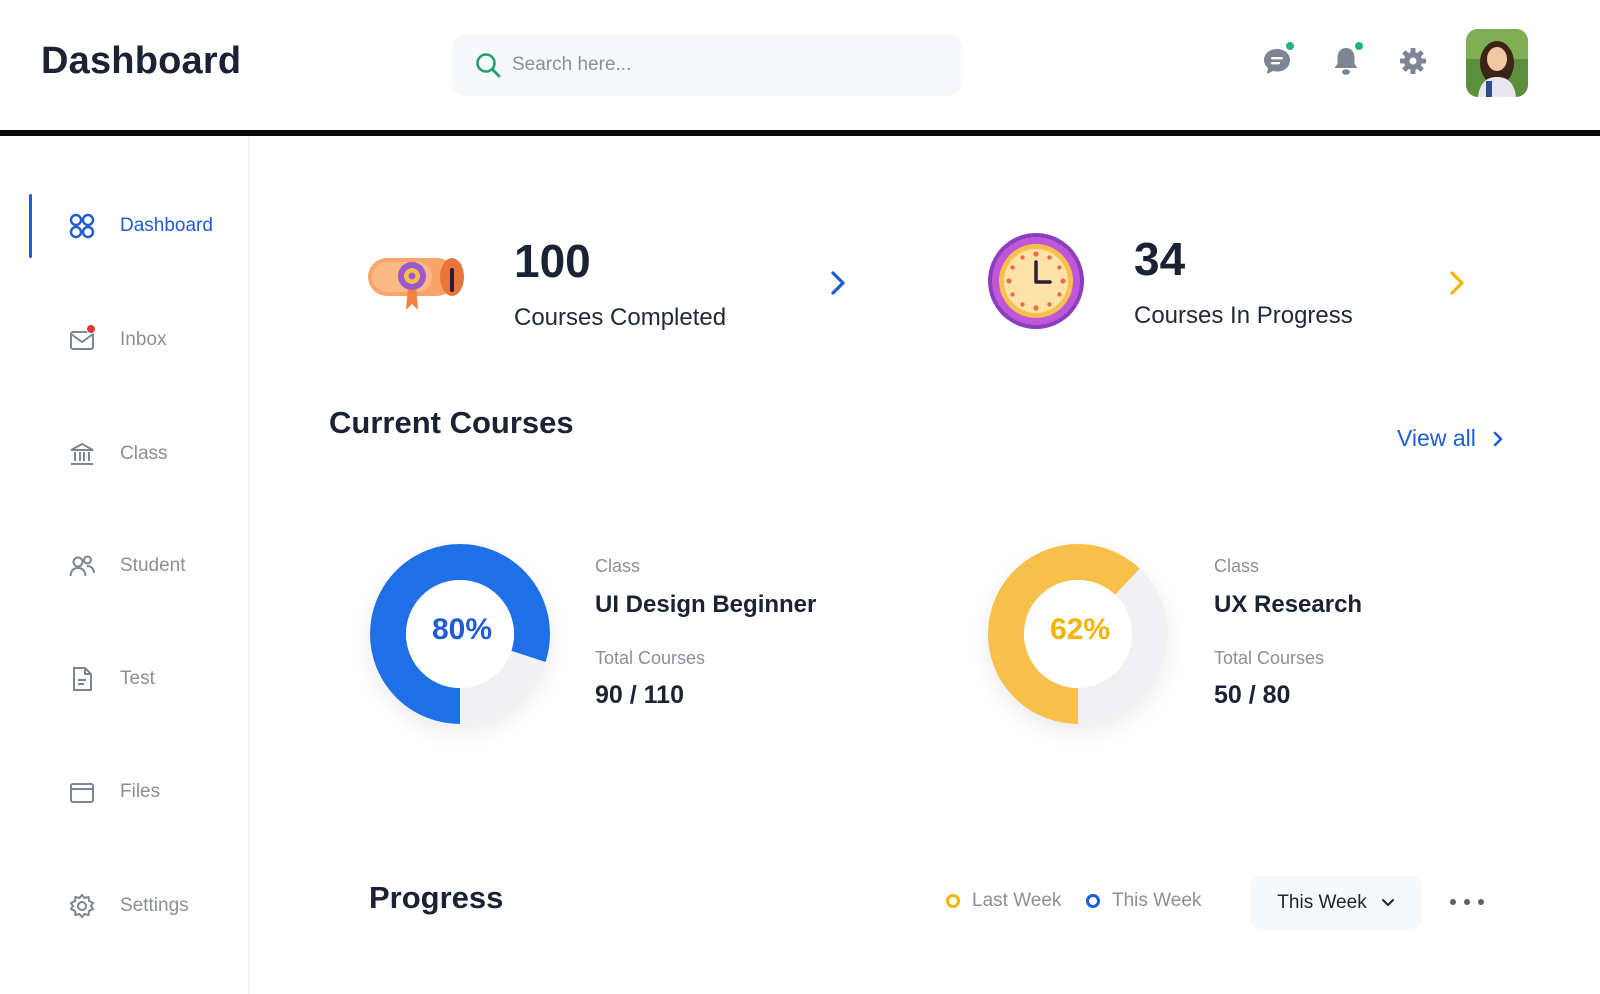 The height and width of the screenshot is (994, 1600). Describe the element at coordinates (451, 422) in the screenshot. I see `section-title-current-courses: Current Courses` at that location.